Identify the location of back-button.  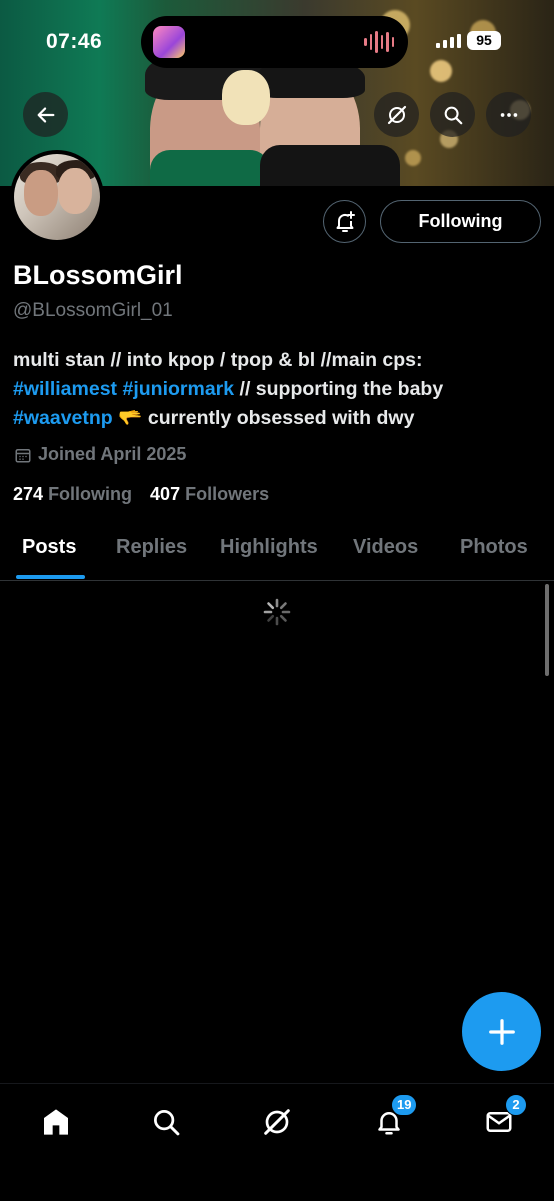
(45, 114).